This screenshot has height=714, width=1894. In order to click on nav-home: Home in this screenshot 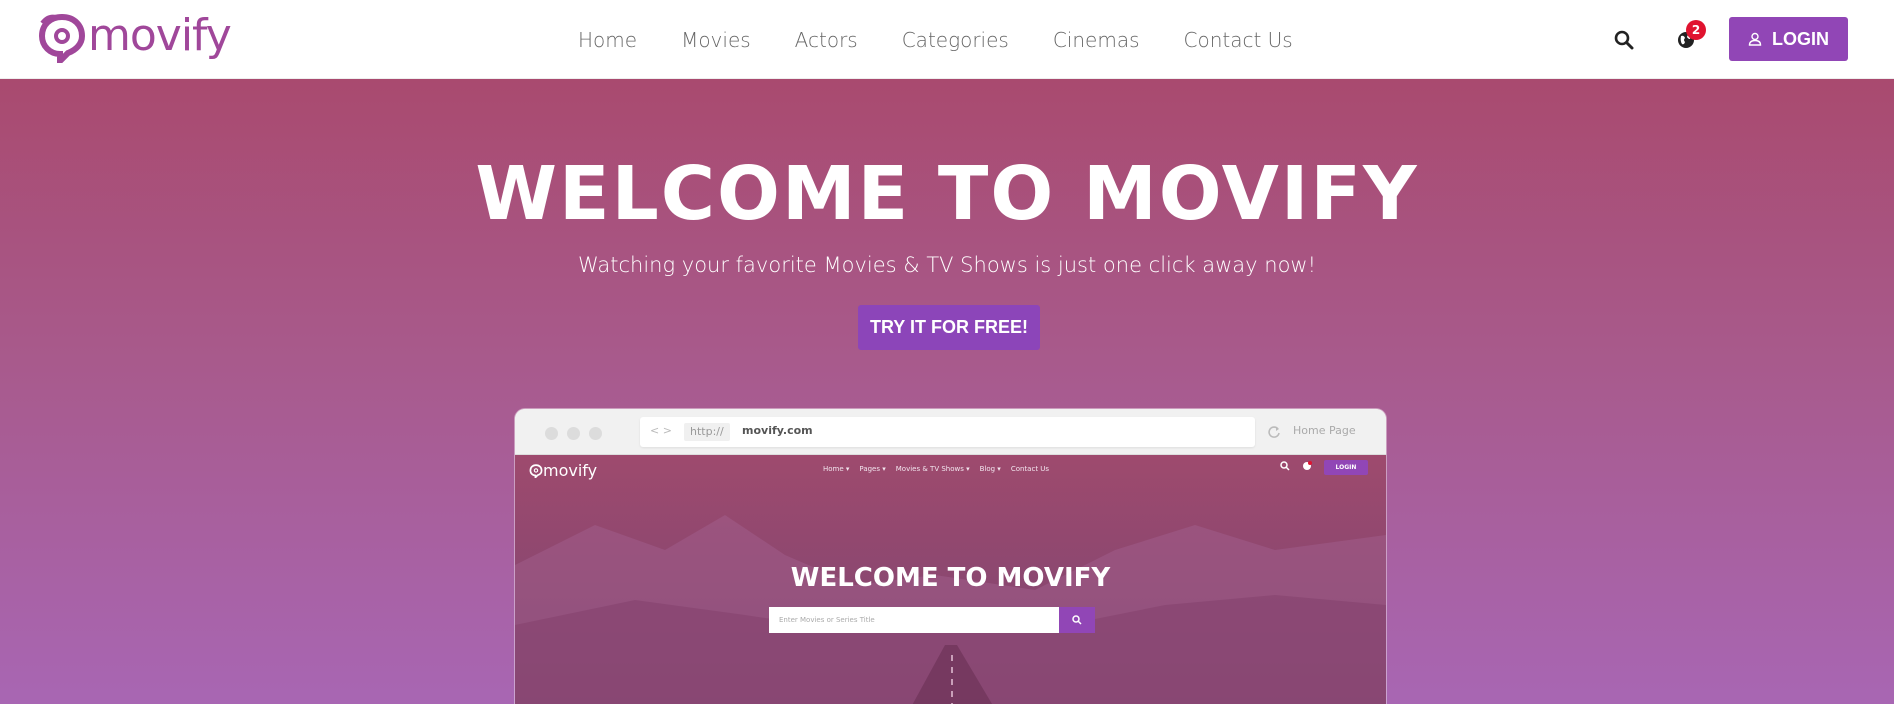, I will do `click(607, 40)`.